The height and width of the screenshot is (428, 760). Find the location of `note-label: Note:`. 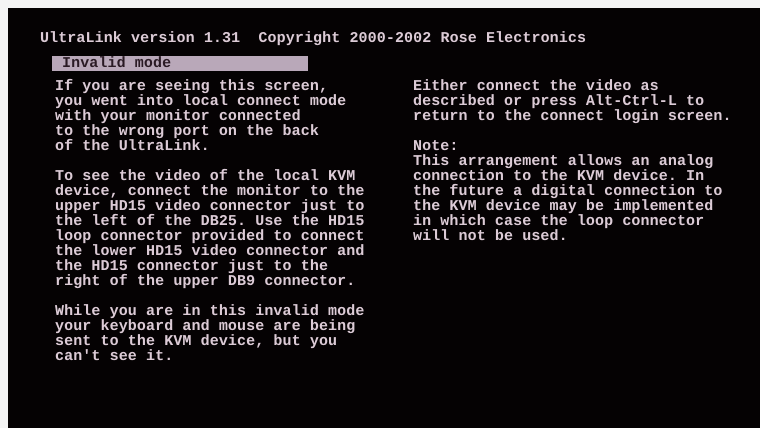

note-label: Note: is located at coordinates (436, 146).